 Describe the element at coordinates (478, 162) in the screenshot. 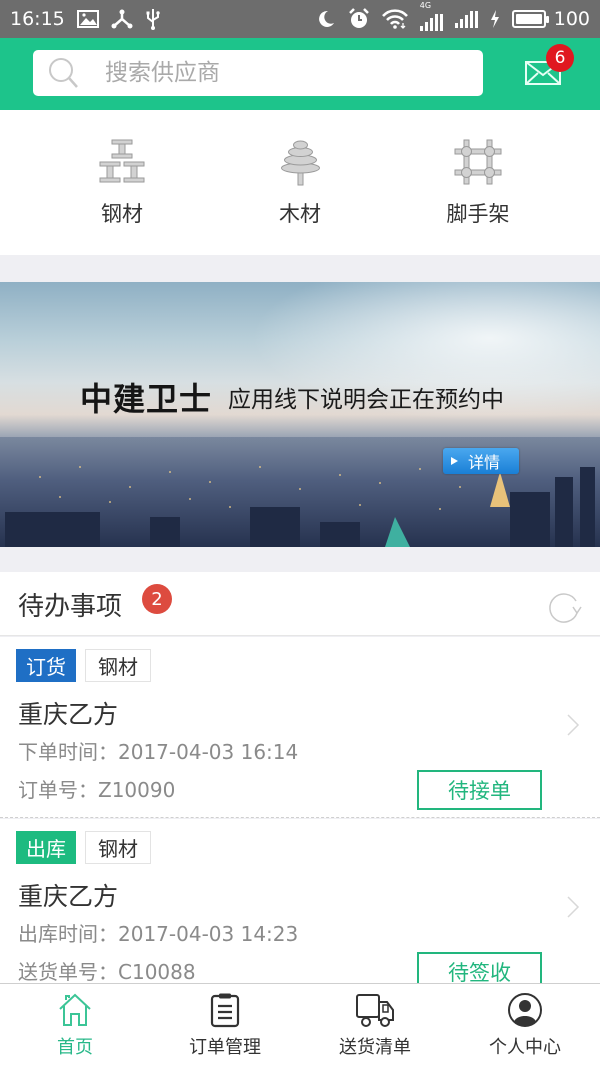

I see `scaffold-icon` at that location.